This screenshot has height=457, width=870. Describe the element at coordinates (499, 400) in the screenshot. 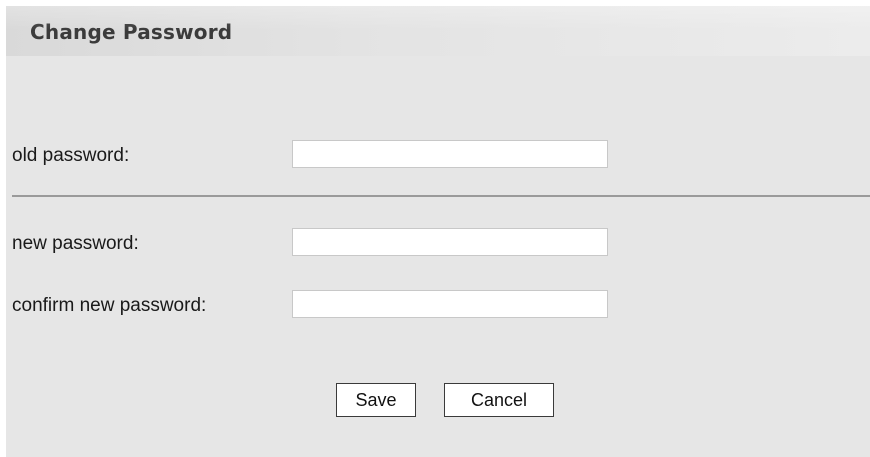

I see `cancel-button: Cancel` at that location.